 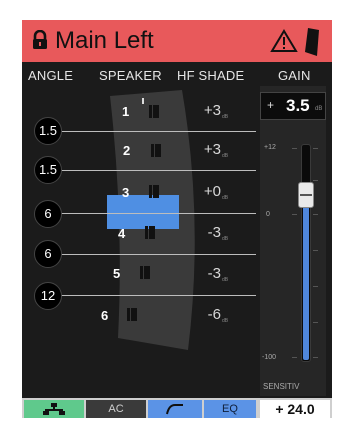 What do you see at coordinates (117, 273) in the screenshot?
I see `speaker-number: 5` at bounding box center [117, 273].